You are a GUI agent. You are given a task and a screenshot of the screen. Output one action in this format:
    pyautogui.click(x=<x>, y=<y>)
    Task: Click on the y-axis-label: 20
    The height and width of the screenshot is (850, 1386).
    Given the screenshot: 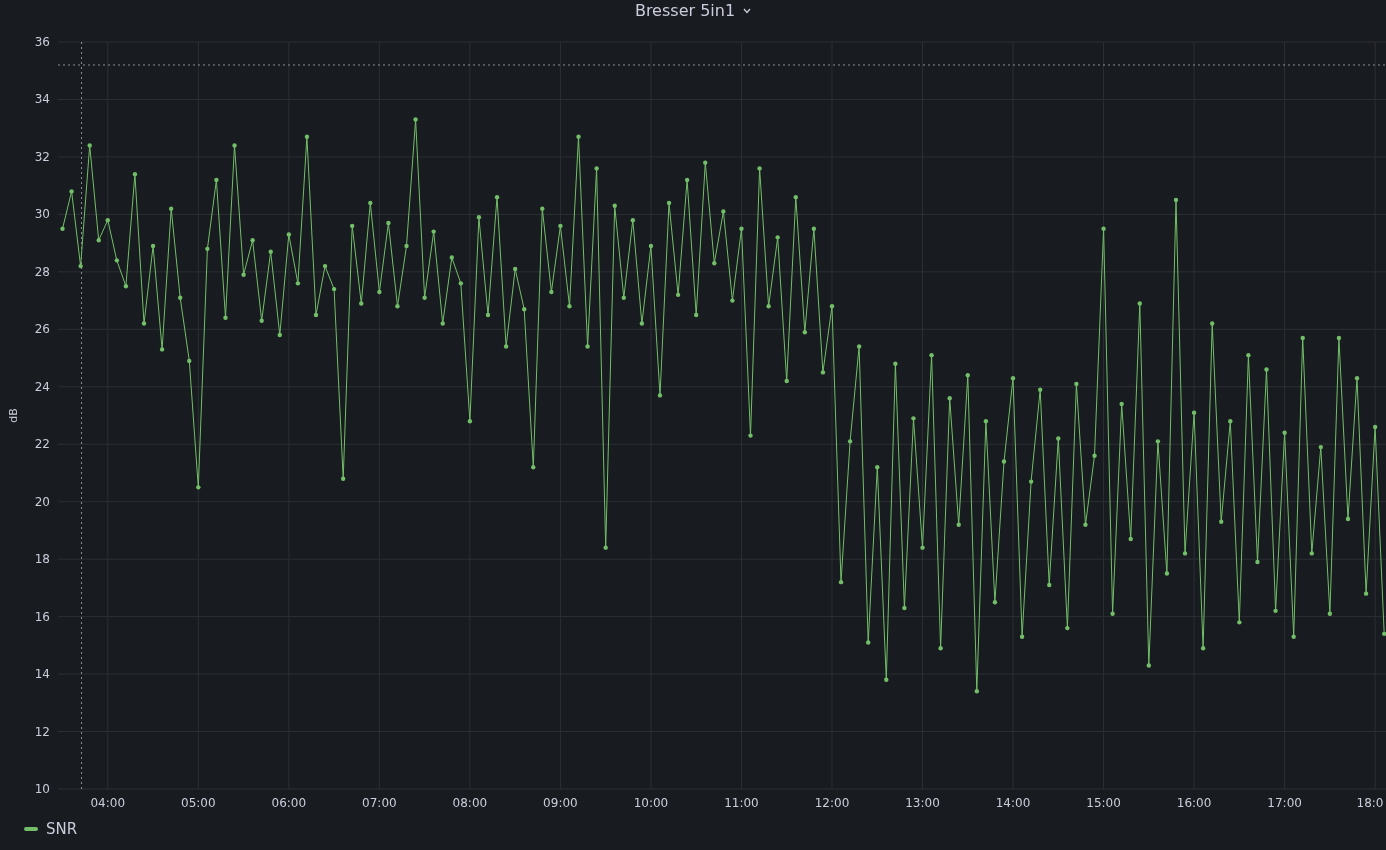 What is the action you would take?
    pyautogui.click(x=42, y=501)
    